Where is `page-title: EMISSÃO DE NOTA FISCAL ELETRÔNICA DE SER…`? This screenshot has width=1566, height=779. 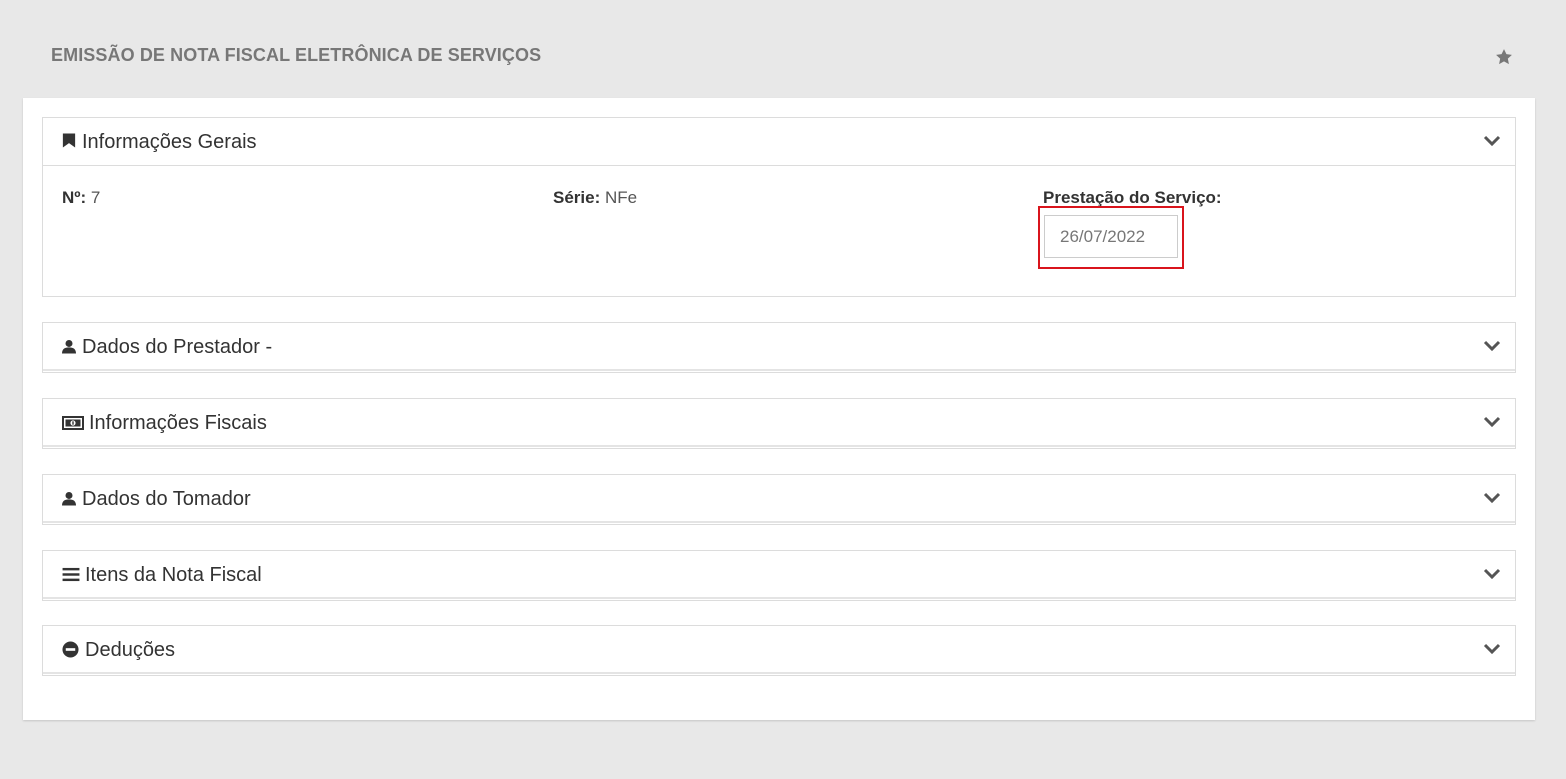 page-title: EMISSÃO DE NOTA FISCAL ELETRÔNICA DE SER… is located at coordinates (296, 55).